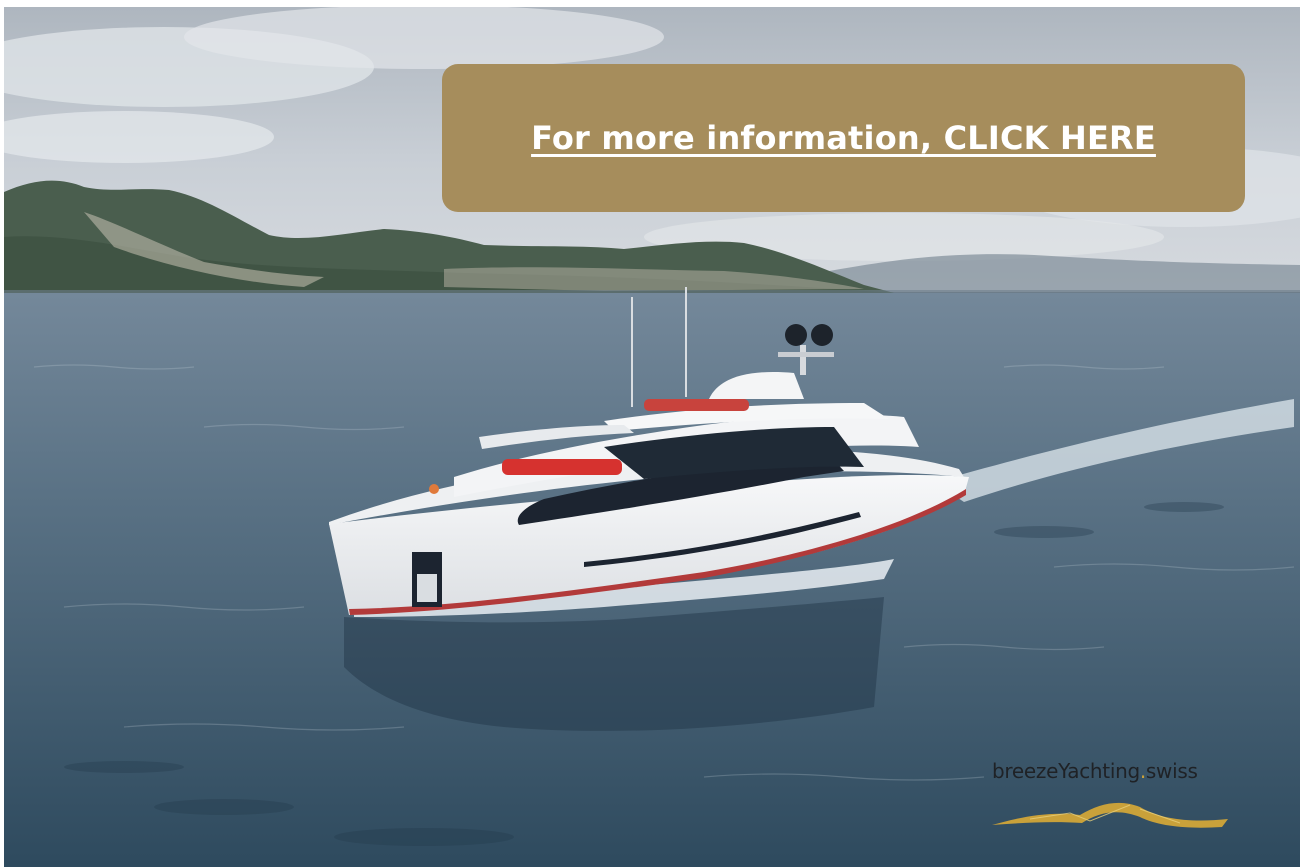  What do you see at coordinates (1110, 815) in the screenshot?
I see `brand-wave-icon` at bounding box center [1110, 815].